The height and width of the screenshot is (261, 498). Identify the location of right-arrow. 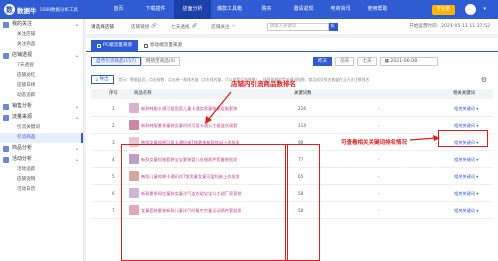
(423, 139).